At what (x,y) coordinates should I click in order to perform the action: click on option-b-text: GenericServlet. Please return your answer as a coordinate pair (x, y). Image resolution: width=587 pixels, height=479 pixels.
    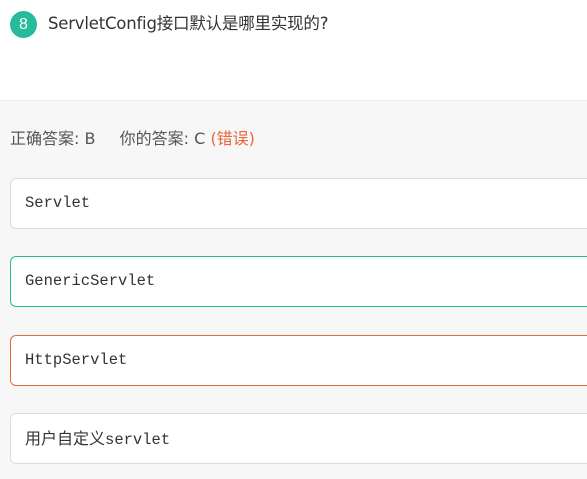
    Looking at the image, I should click on (90, 281).